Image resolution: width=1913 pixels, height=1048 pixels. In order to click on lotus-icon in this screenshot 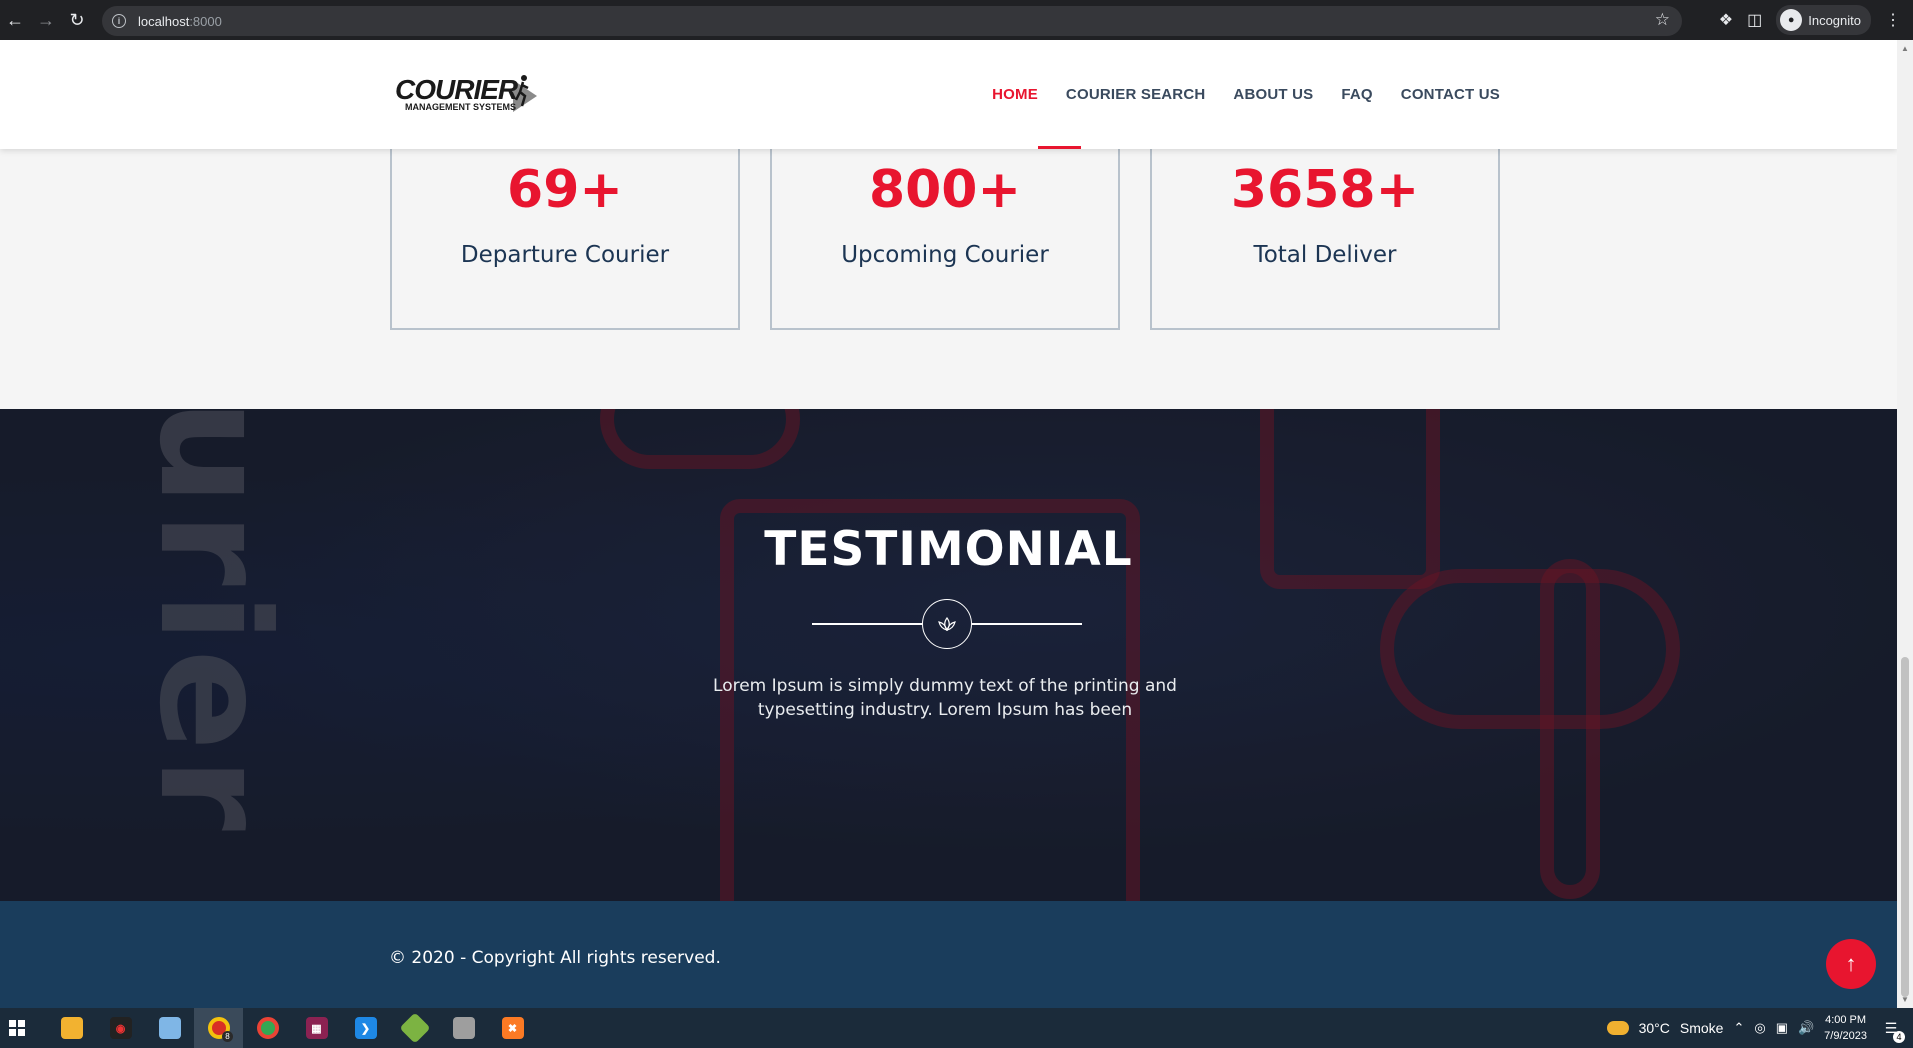, I will do `click(947, 624)`.